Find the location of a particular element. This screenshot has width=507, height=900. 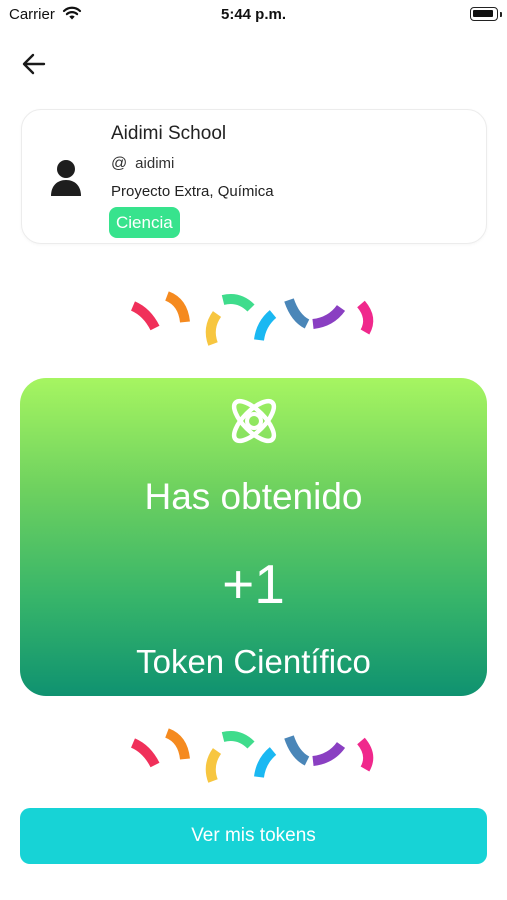

at-icon: @ is located at coordinates (119, 163).